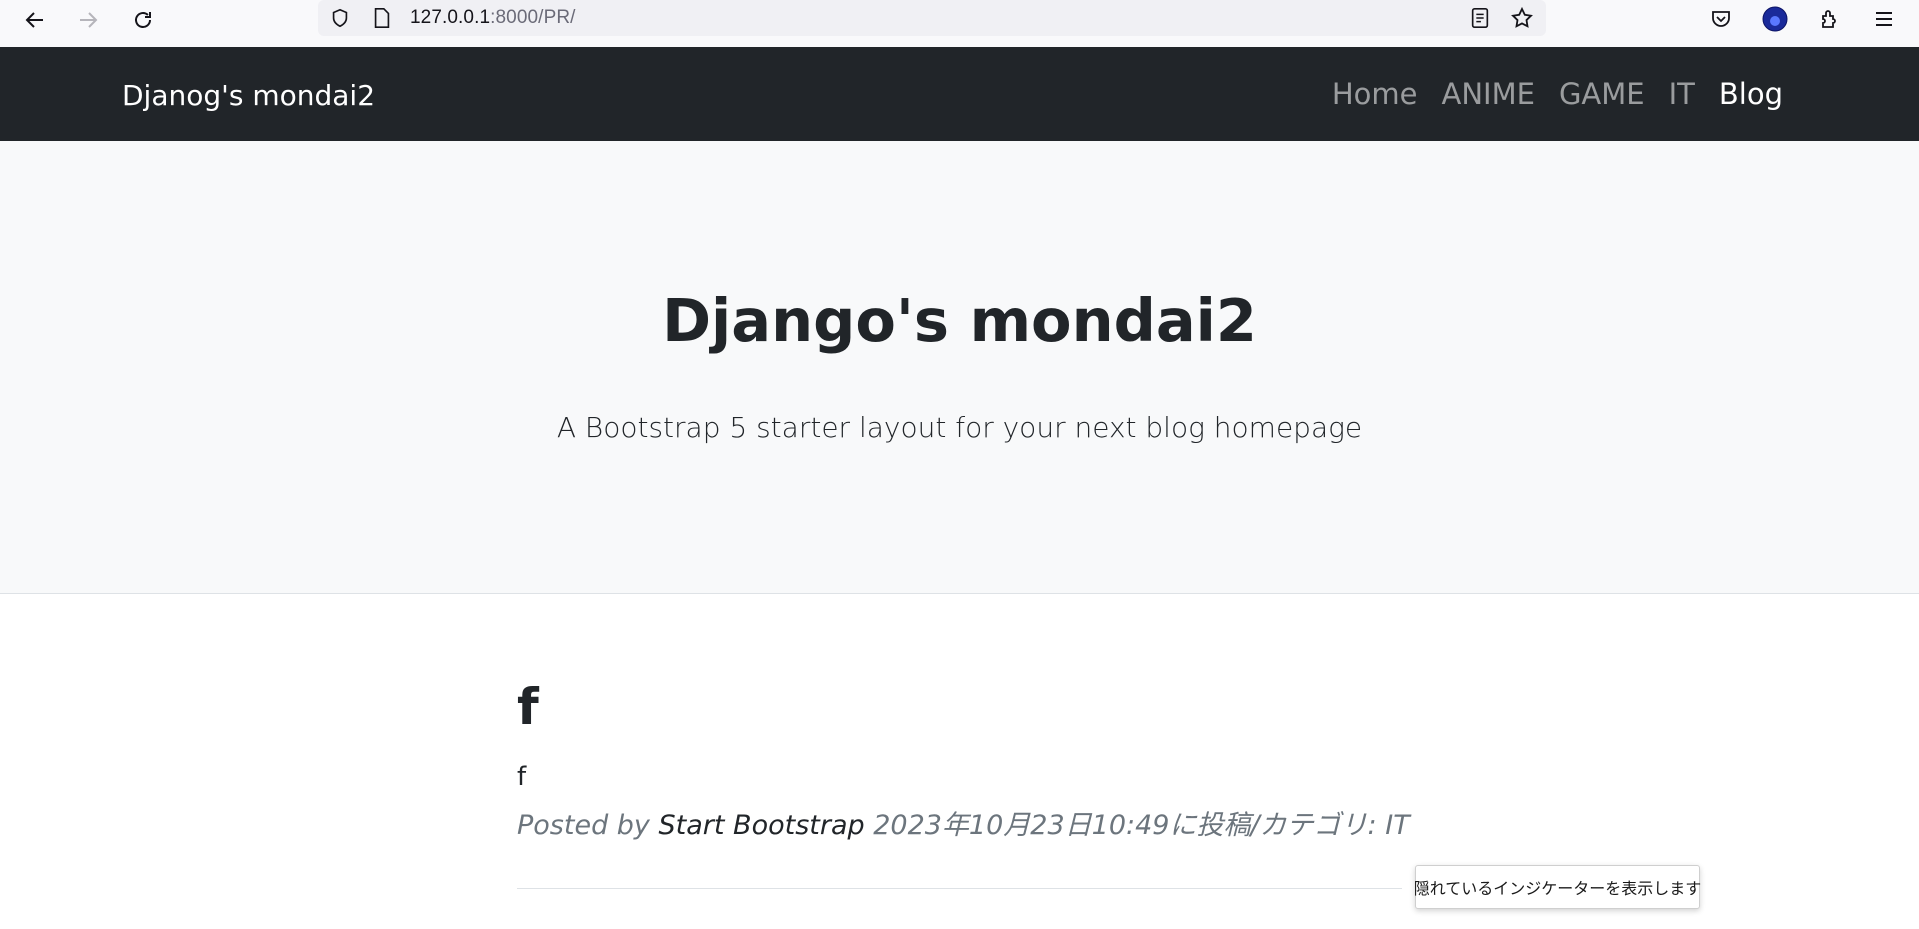  Describe the element at coordinates (533, 17) in the screenshot. I see `url-path: :8000/PR/` at that location.